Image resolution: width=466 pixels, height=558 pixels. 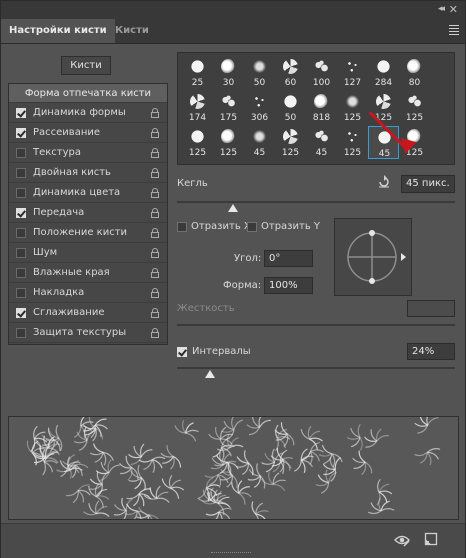 What do you see at coordinates (88, 193) in the screenshot?
I see `settings-item: Динамика цвета` at bounding box center [88, 193].